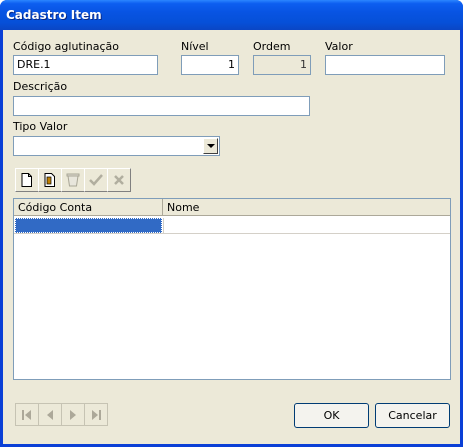 This screenshot has width=463, height=447. I want to click on valor-field, so click(385, 65).